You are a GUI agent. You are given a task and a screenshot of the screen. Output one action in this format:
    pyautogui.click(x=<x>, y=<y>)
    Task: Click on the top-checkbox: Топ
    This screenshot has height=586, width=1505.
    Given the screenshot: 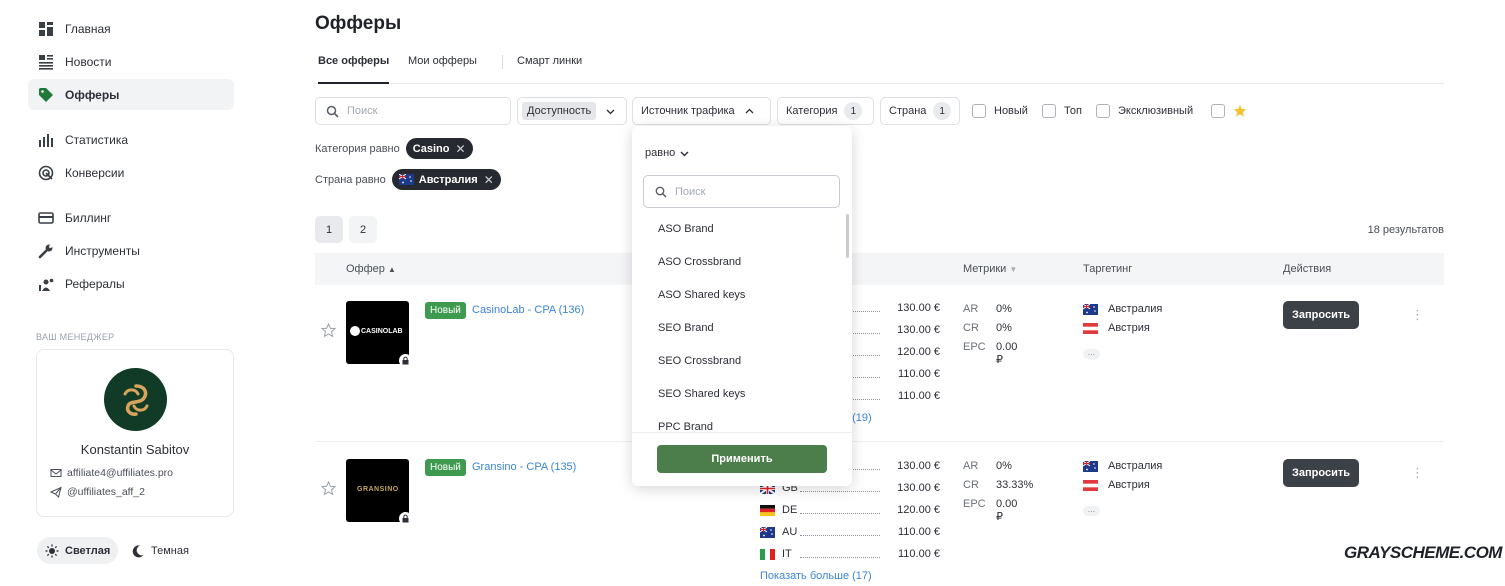 What is the action you would take?
    pyautogui.click(x=1062, y=111)
    